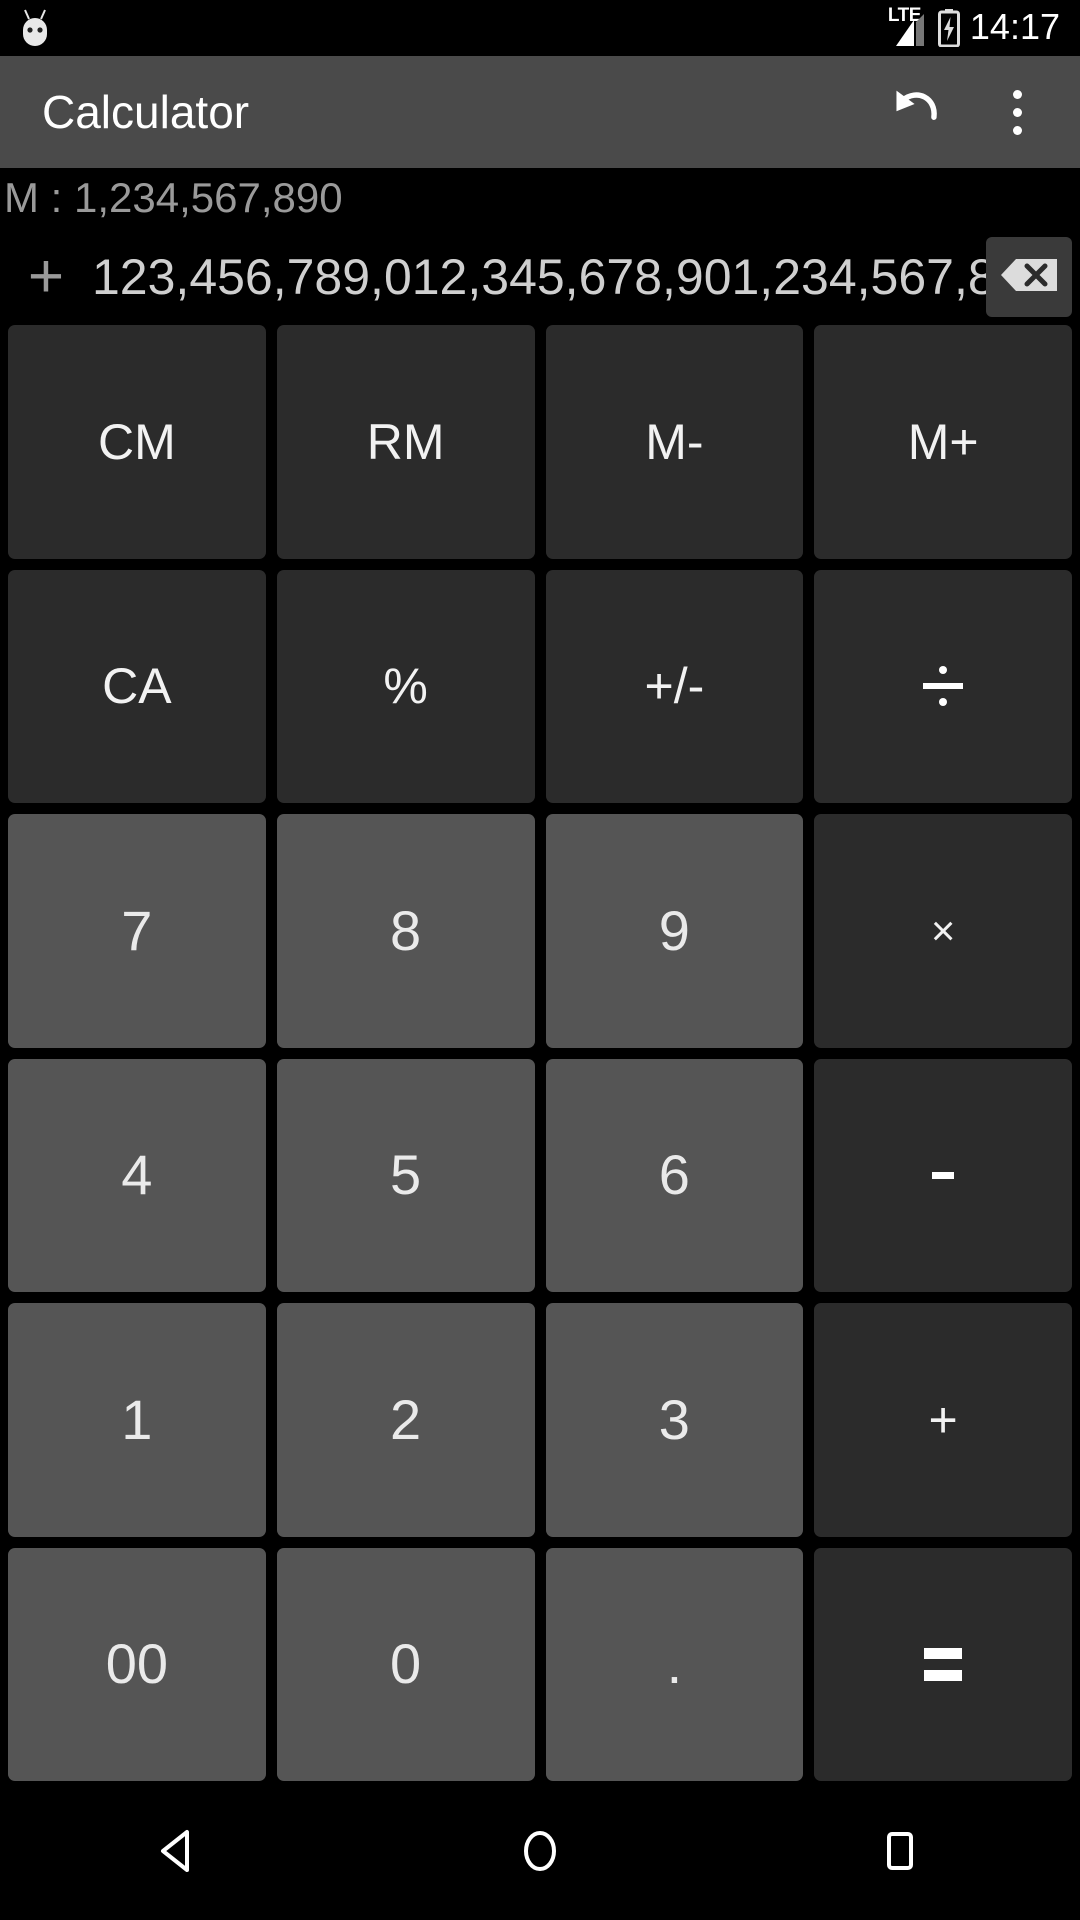 This screenshot has height=1920, width=1080. I want to click on key-divide: ÷, so click(943, 686).